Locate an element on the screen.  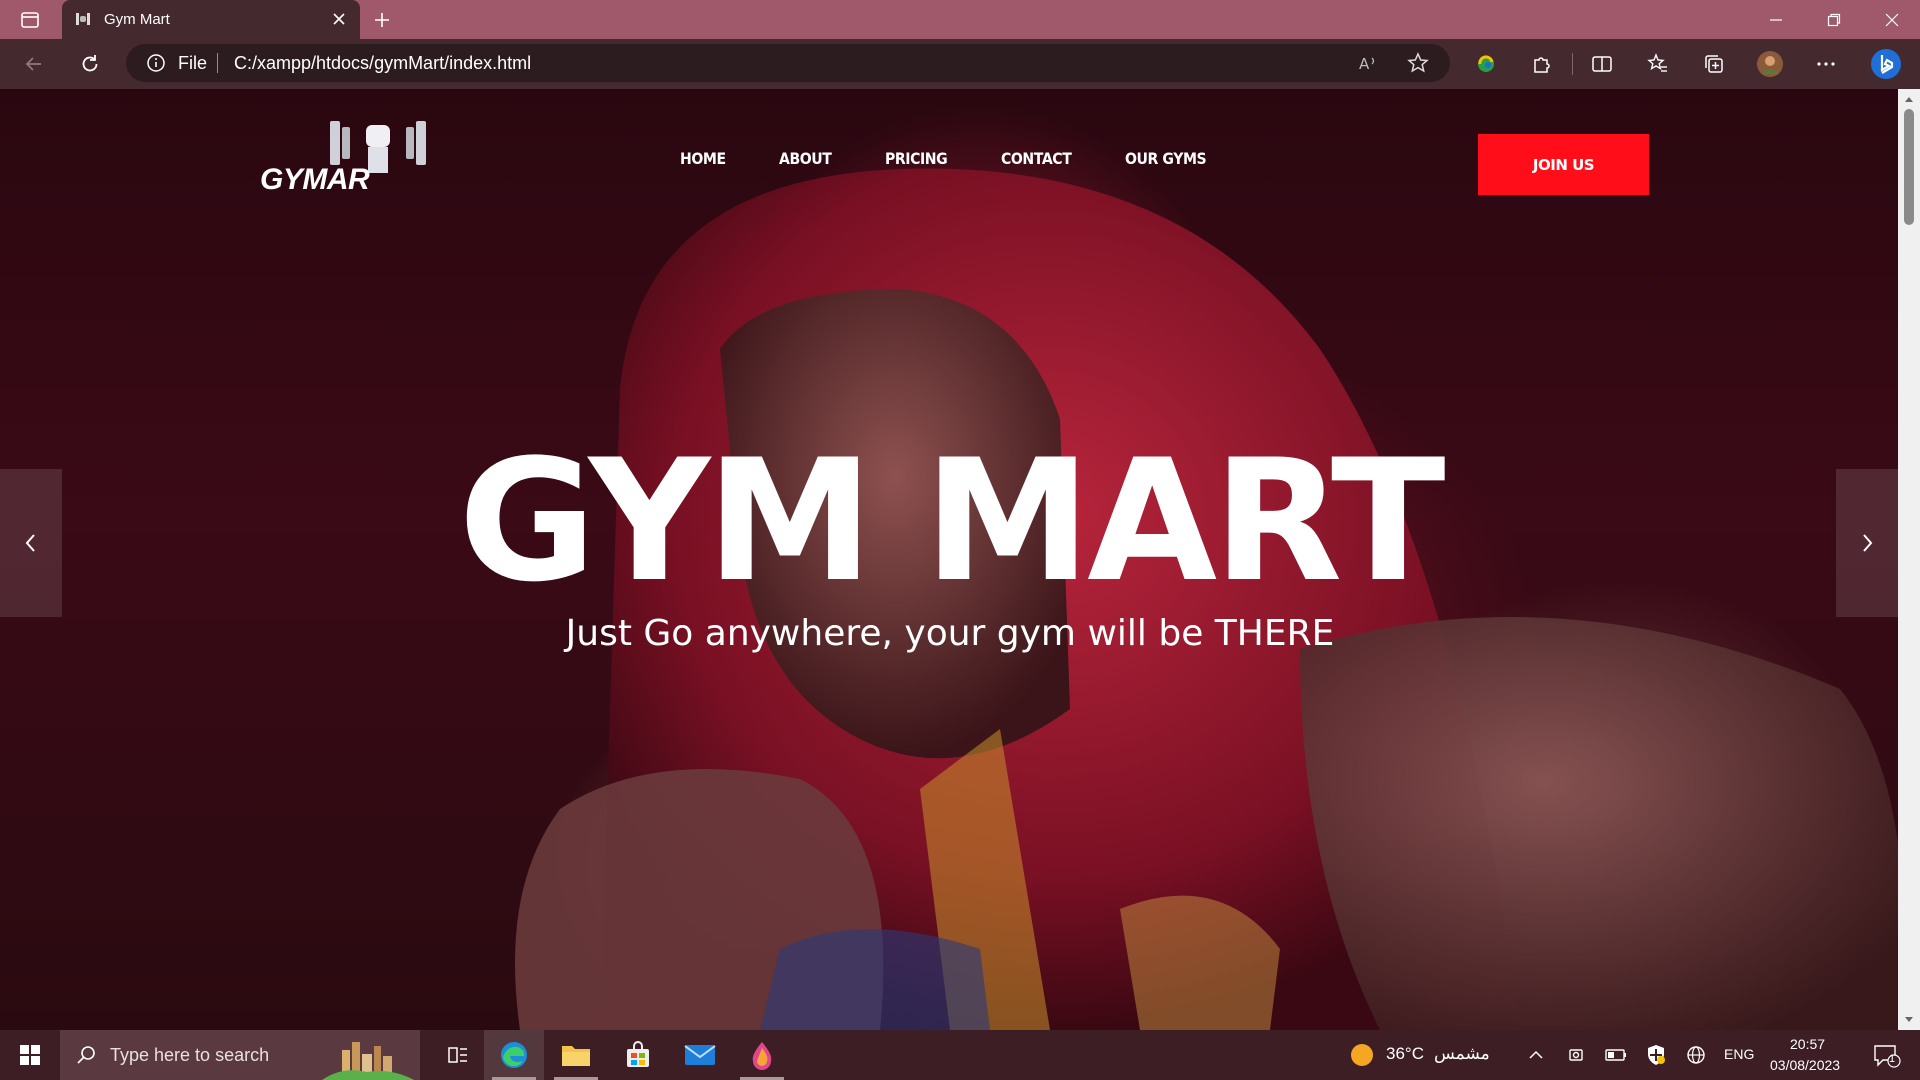
taskbar-search-box: Type here to search is located at coordinates (240, 1055).